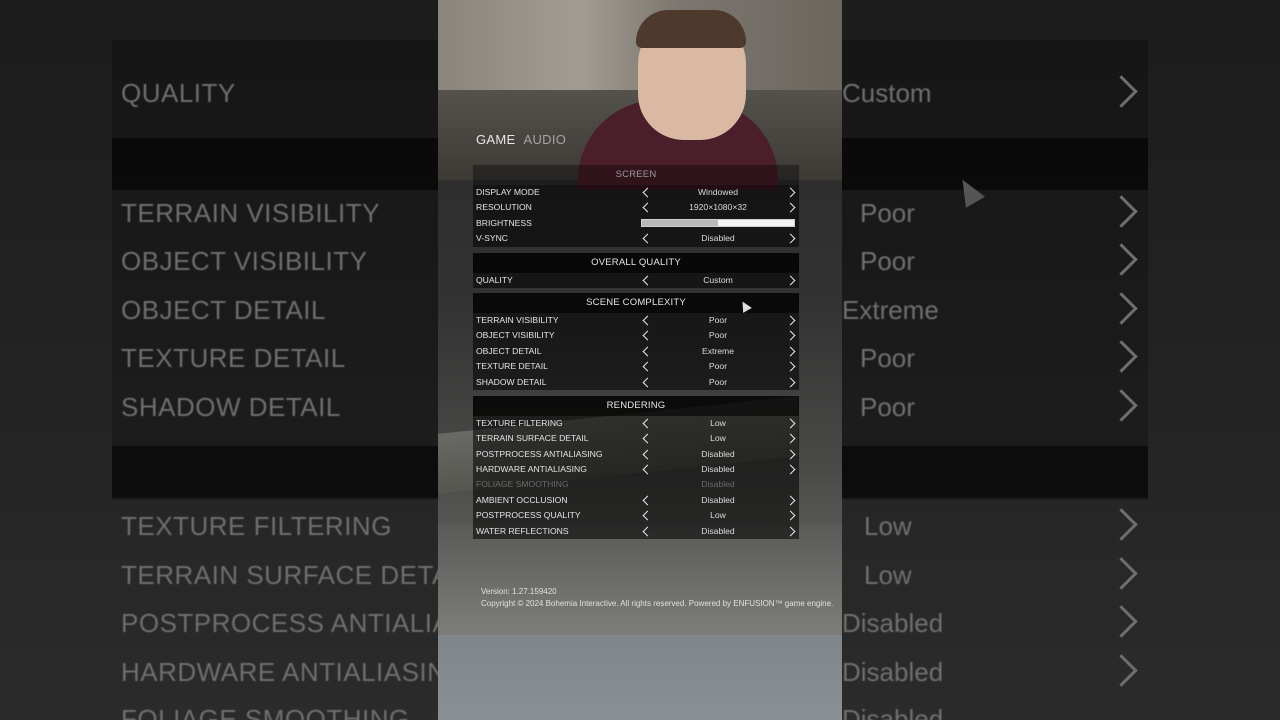 The height and width of the screenshot is (720, 1280). What do you see at coordinates (640, 677) in the screenshot?
I see `bottom-strip` at bounding box center [640, 677].